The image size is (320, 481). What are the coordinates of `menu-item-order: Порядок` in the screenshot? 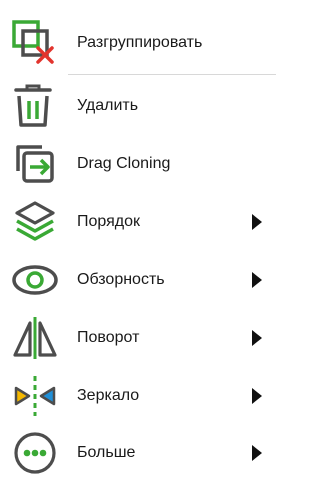 It's located at (138, 221).